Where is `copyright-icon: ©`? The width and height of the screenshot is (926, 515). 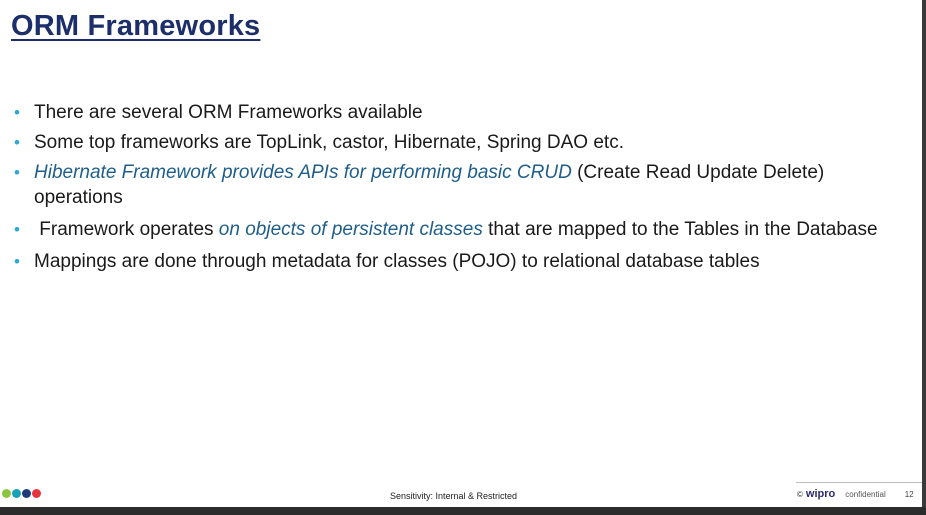 copyright-icon: © is located at coordinates (800, 494).